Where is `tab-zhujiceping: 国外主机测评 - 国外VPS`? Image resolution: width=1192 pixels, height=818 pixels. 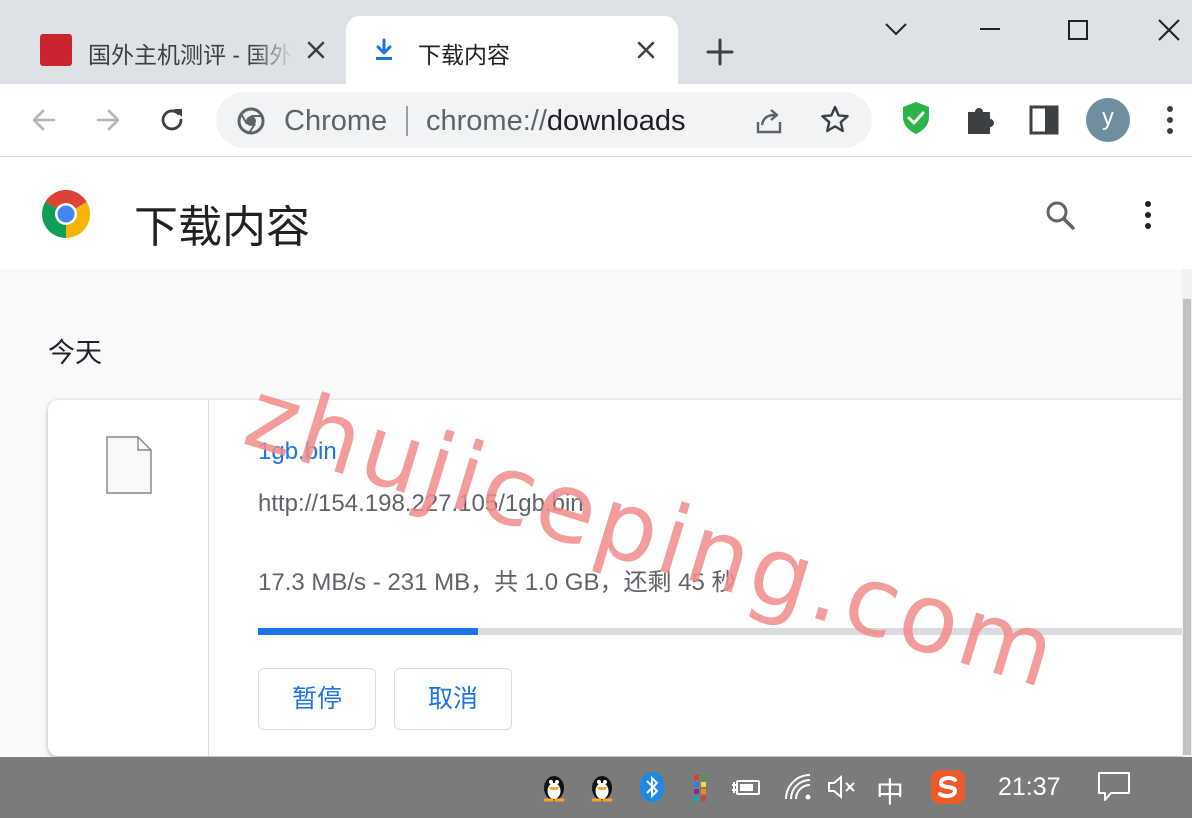 tab-zhujiceping: 国外主机测评 - 国外VPS is located at coordinates (182, 50).